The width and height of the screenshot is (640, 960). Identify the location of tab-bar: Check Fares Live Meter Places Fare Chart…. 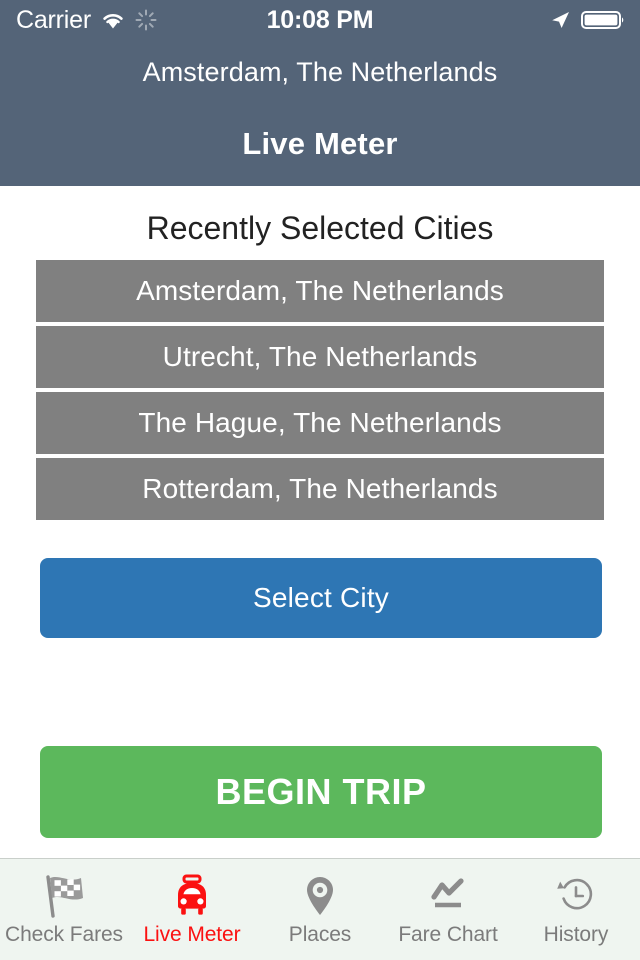
(320, 909).